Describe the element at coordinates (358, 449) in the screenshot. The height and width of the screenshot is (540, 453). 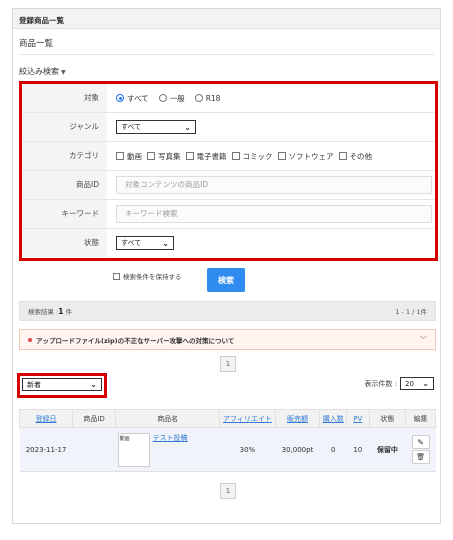
I see `cell-pv: 10` at that location.